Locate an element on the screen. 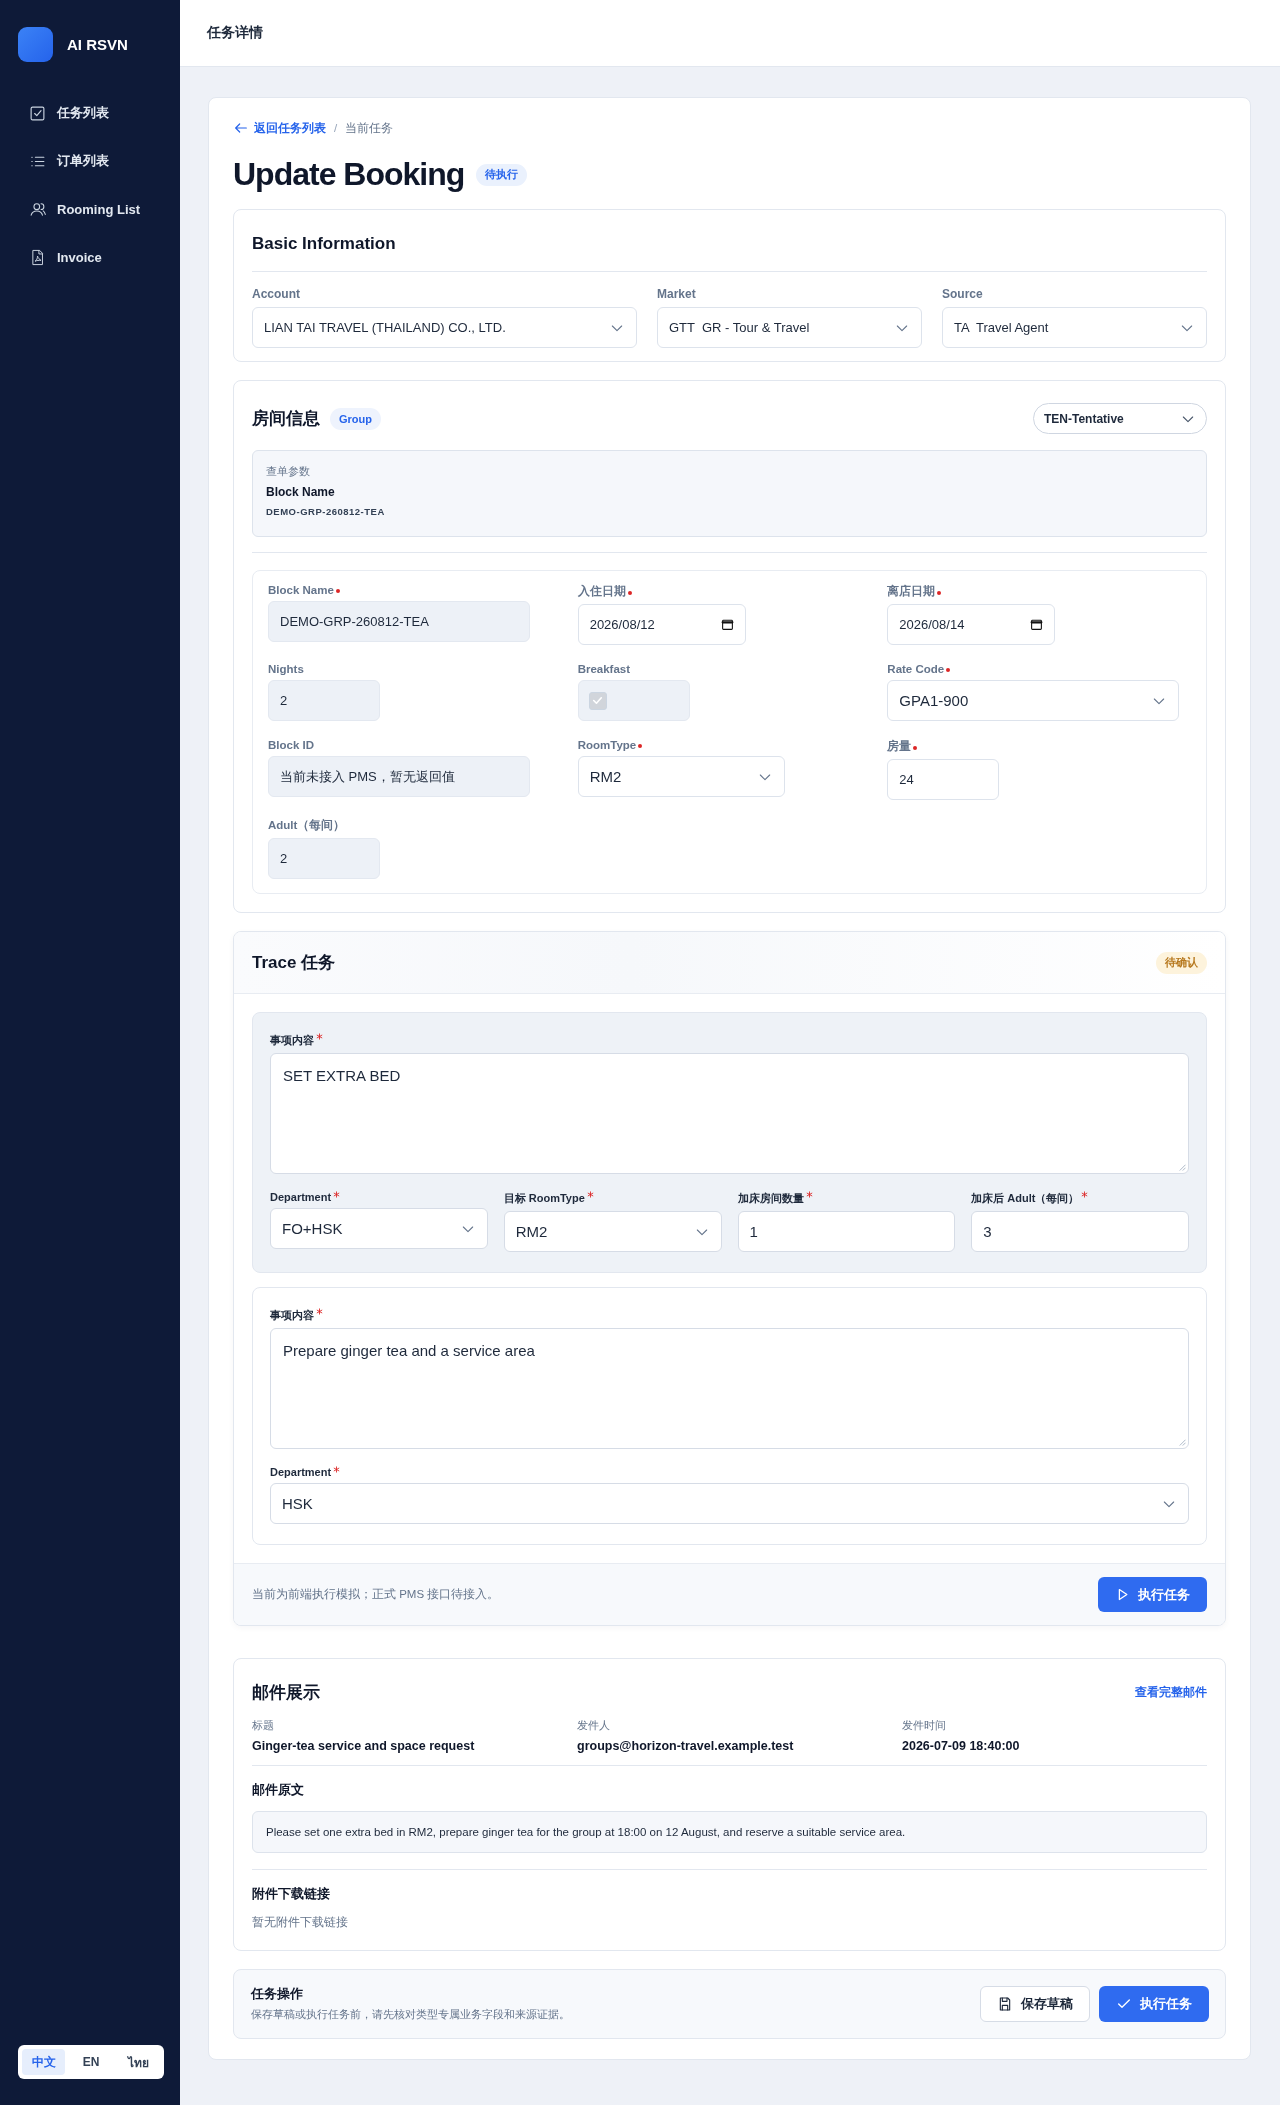 This screenshot has width=1280, height=2105. field-label: Rate Code is located at coordinates (1039, 669).